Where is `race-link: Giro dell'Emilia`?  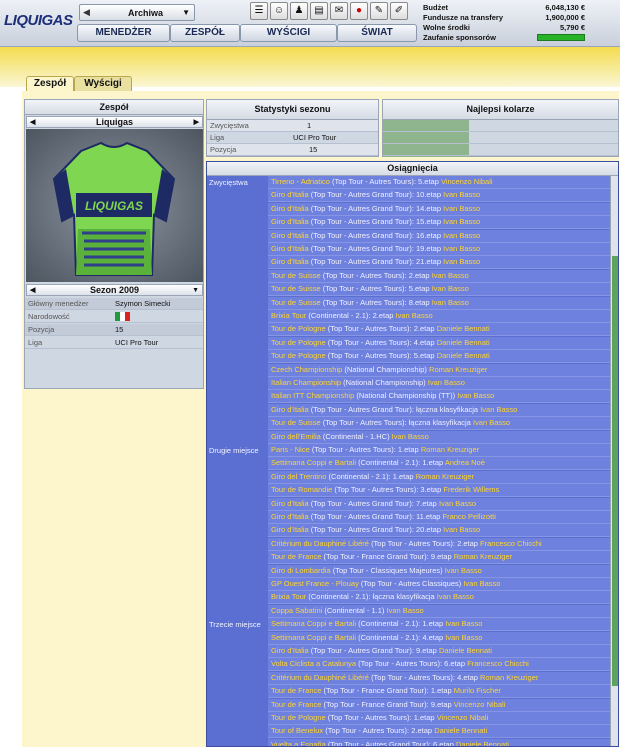 race-link: Giro dell'Emilia is located at coordinates (296, 436).